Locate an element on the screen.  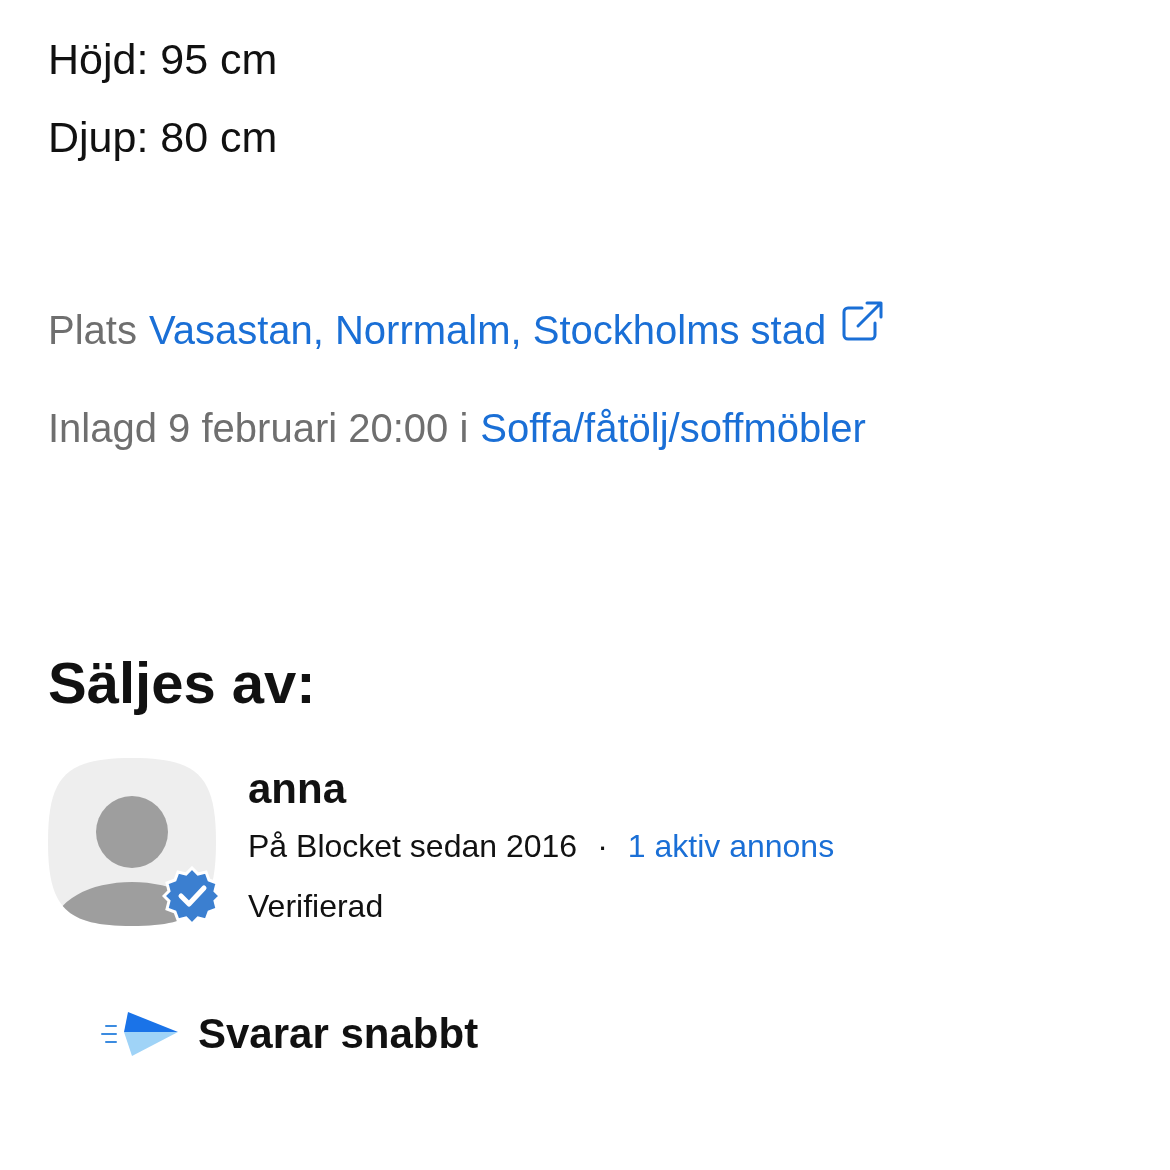
response-badge-label: Svarar snabbt is located at coordinates (338, 1034).